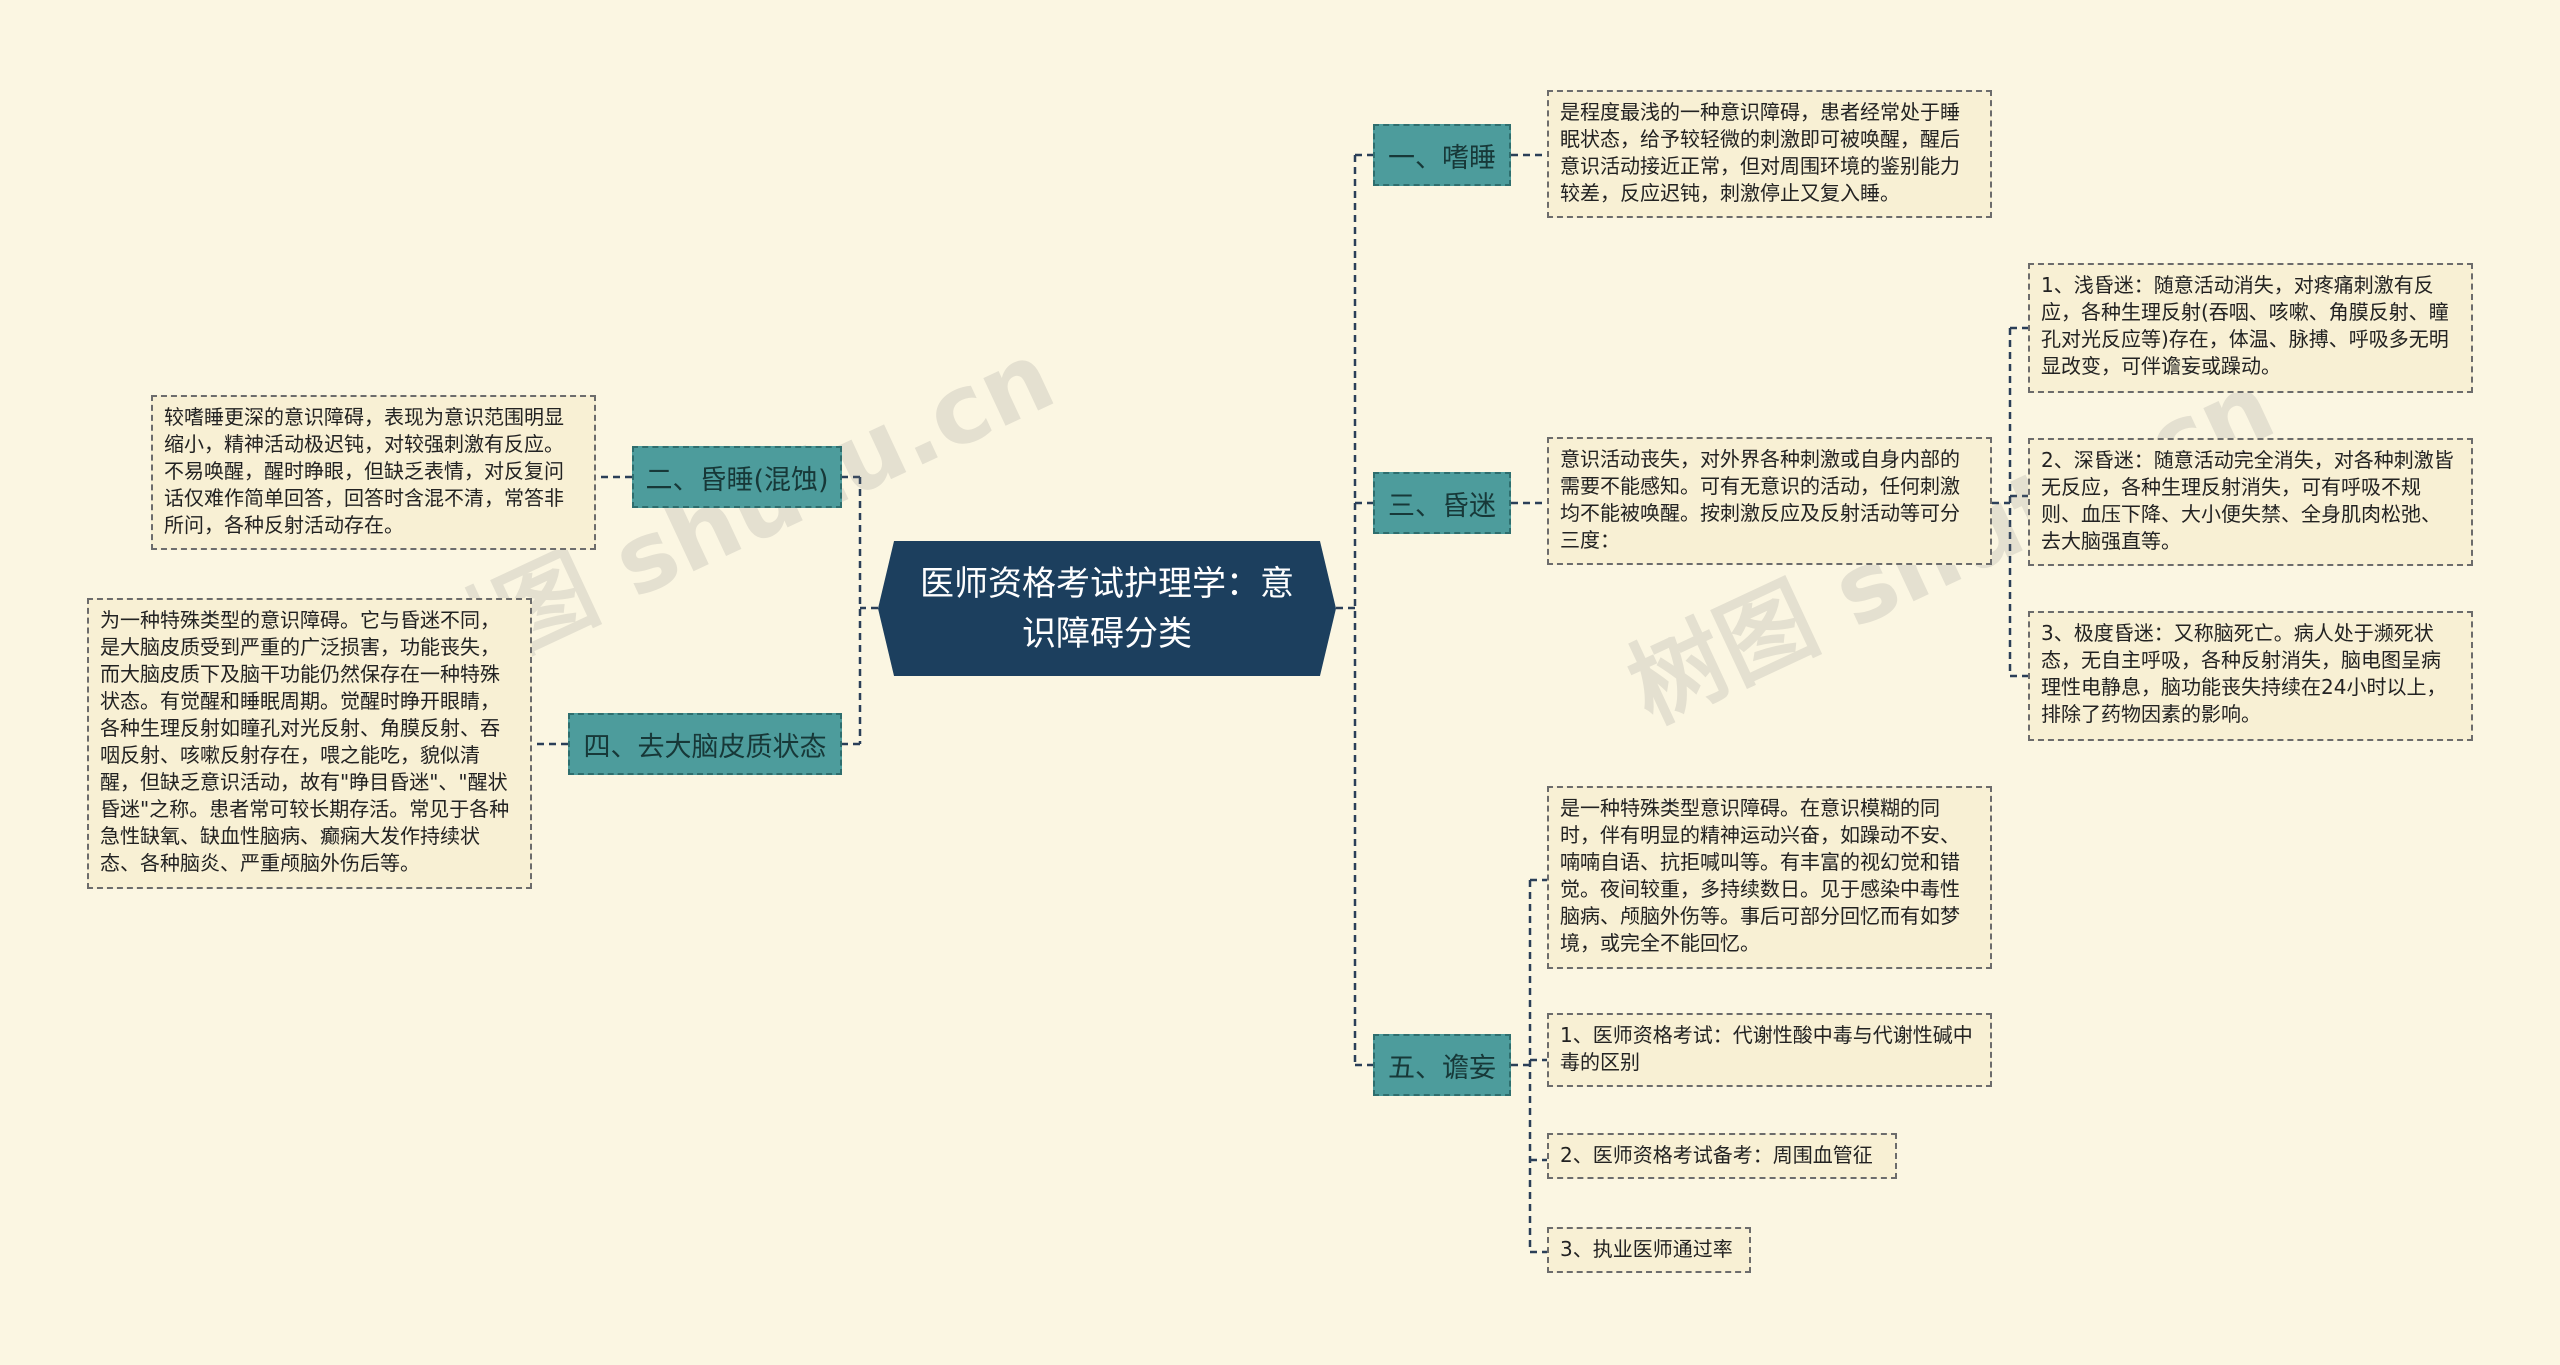 The image size is (2560, 1365). Describe the element at coordinates (1722, 1156) in the screenshot. I see `leaf-related-link-2: 2、医师资格考试备考：周围血管征` at that location.